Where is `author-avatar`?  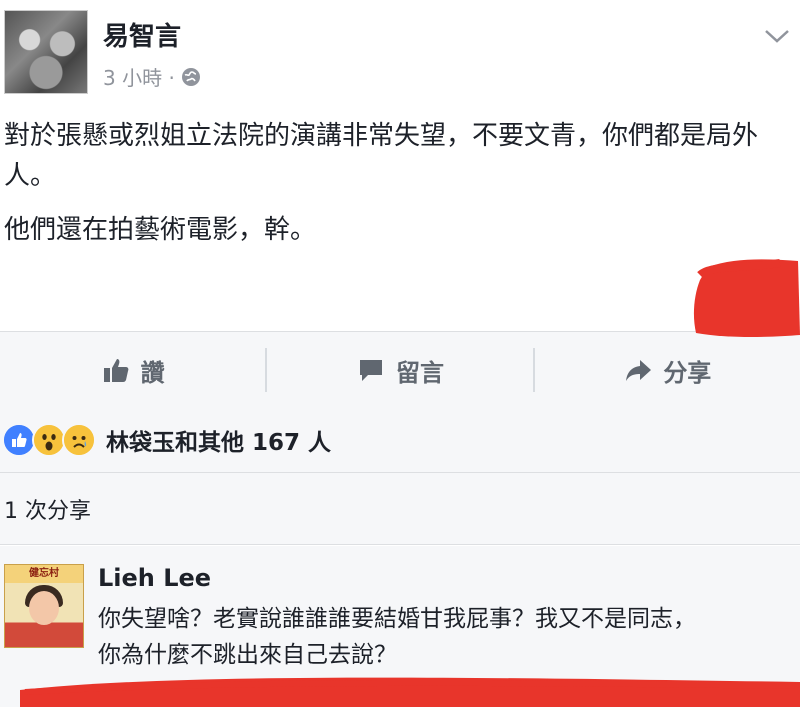 author-avatar is located at coordinates (46, 52).